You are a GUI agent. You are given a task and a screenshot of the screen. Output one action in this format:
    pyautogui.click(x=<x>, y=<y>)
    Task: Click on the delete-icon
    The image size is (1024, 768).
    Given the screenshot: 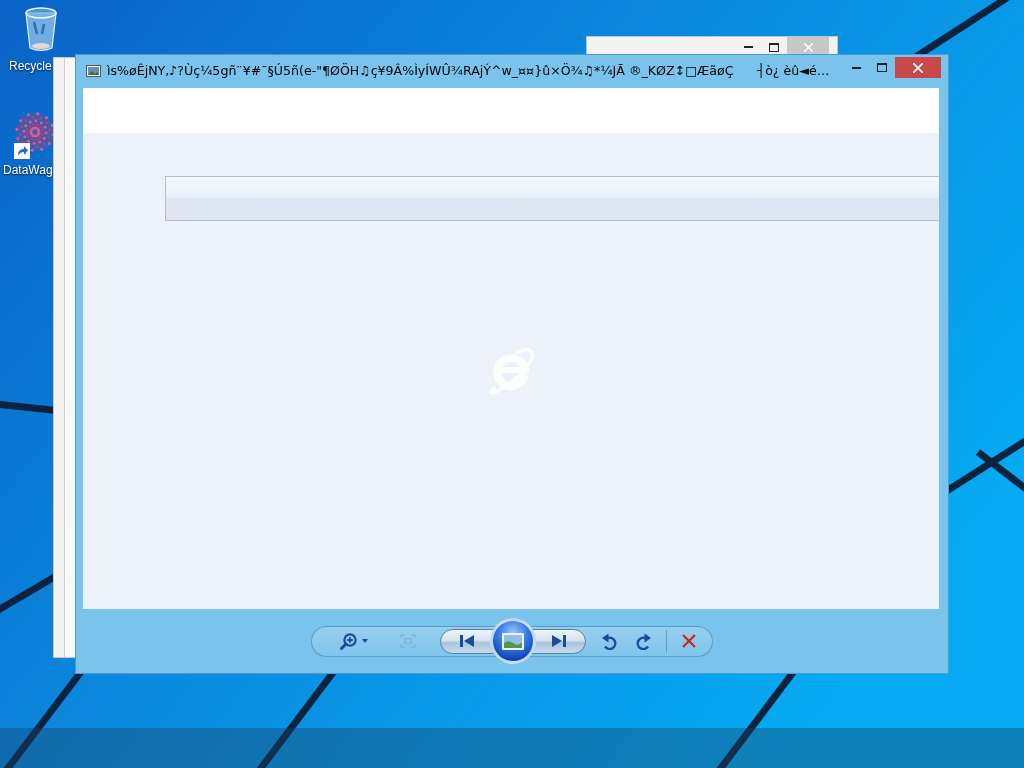 What is the action you would take?
    pyautogui.click(x=689, y=641)
    